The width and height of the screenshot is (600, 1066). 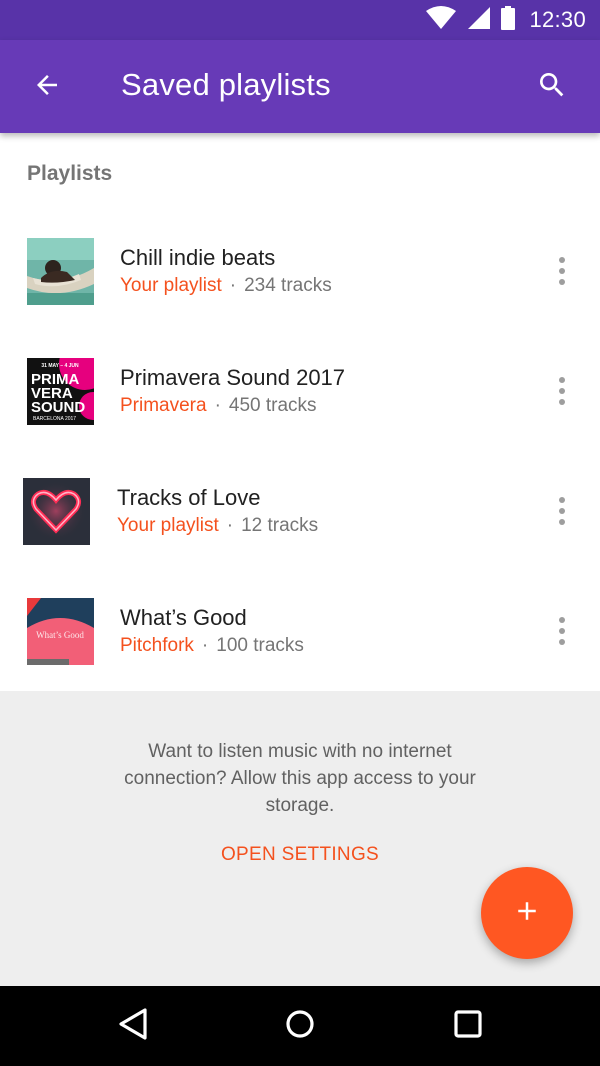 I want to click on cover-title-text: What’s Good, so click(x=60, y=635).